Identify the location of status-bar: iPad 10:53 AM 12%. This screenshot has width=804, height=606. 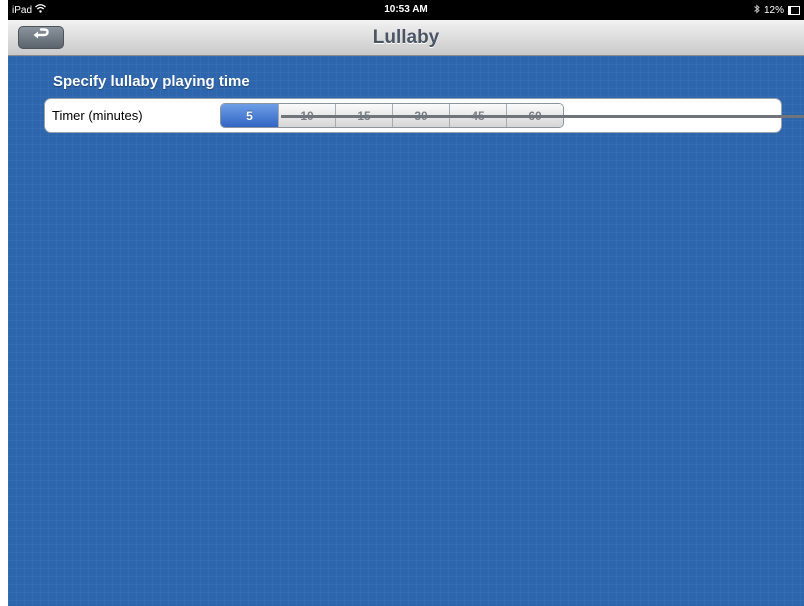
(406, 10).